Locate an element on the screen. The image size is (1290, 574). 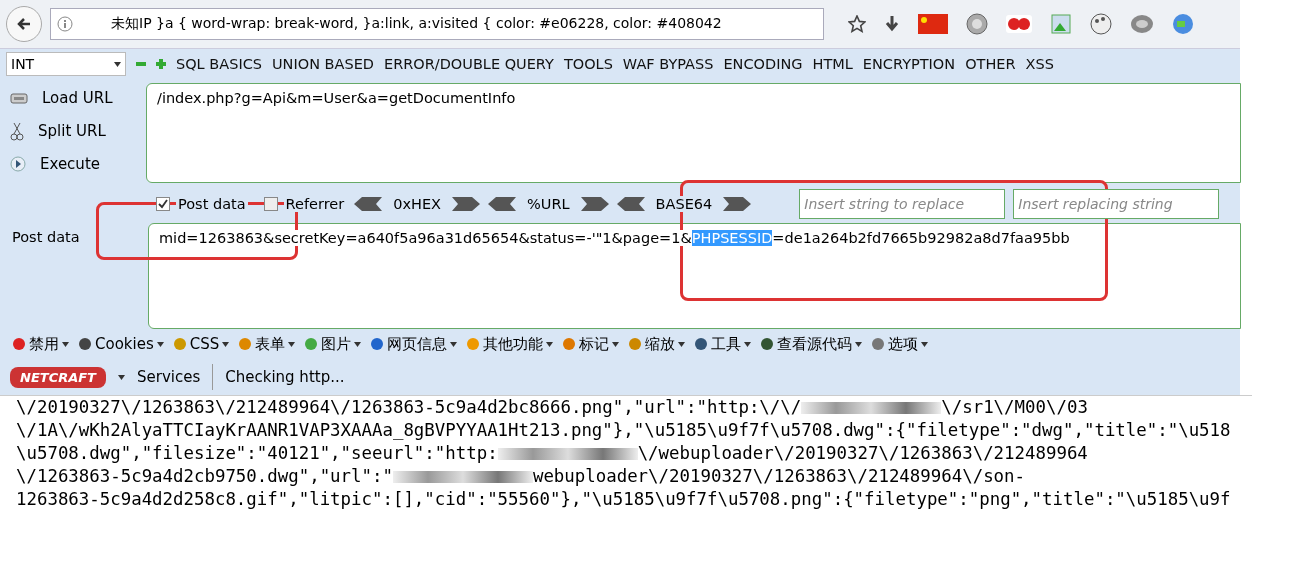
toolbar-menu: 网页信息 is located at coordinates (417, 344).